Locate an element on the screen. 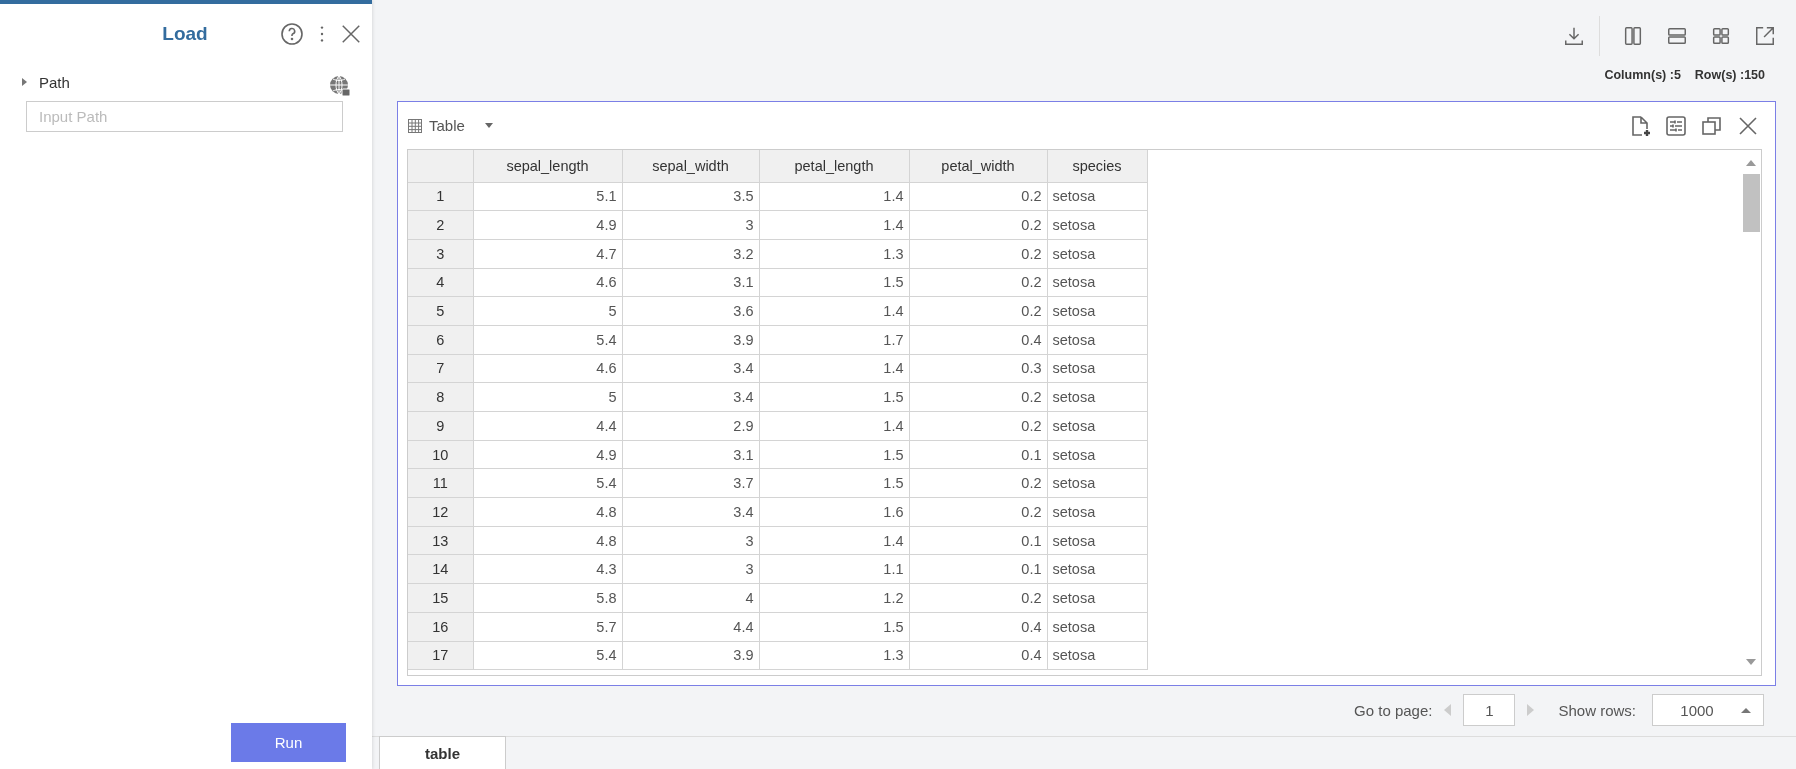 This screenshot has width=1796, height=769. row-number: 14 is located at coordinates (440, 569).